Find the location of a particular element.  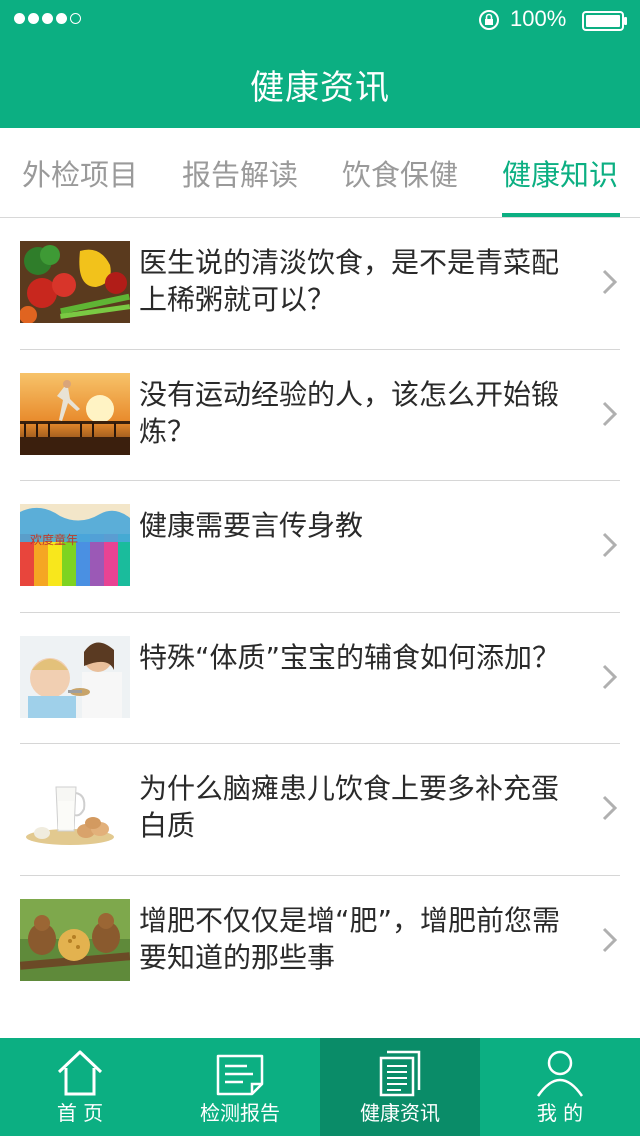

status-bar: 100% is located at coordinates (320, 20).